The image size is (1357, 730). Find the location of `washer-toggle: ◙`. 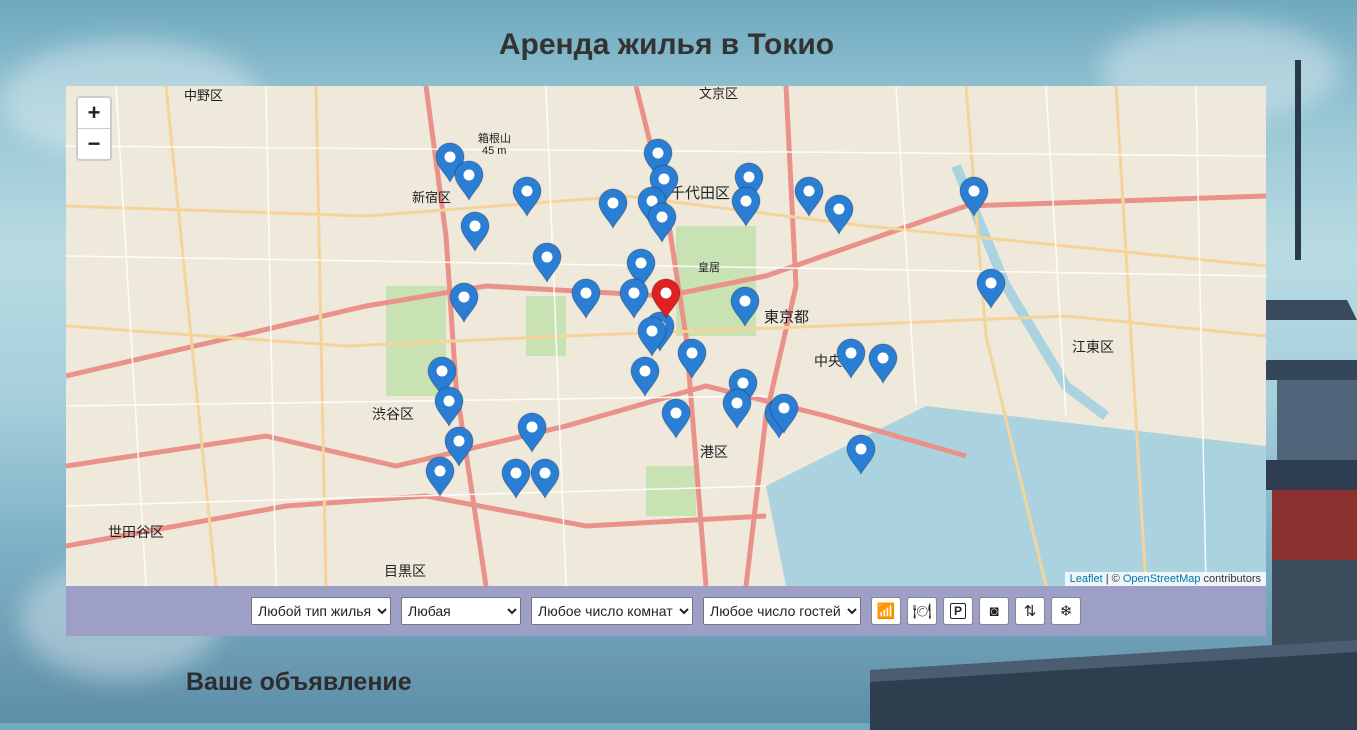

washer-toggle: ◙ is located at coordinates (994, 611).